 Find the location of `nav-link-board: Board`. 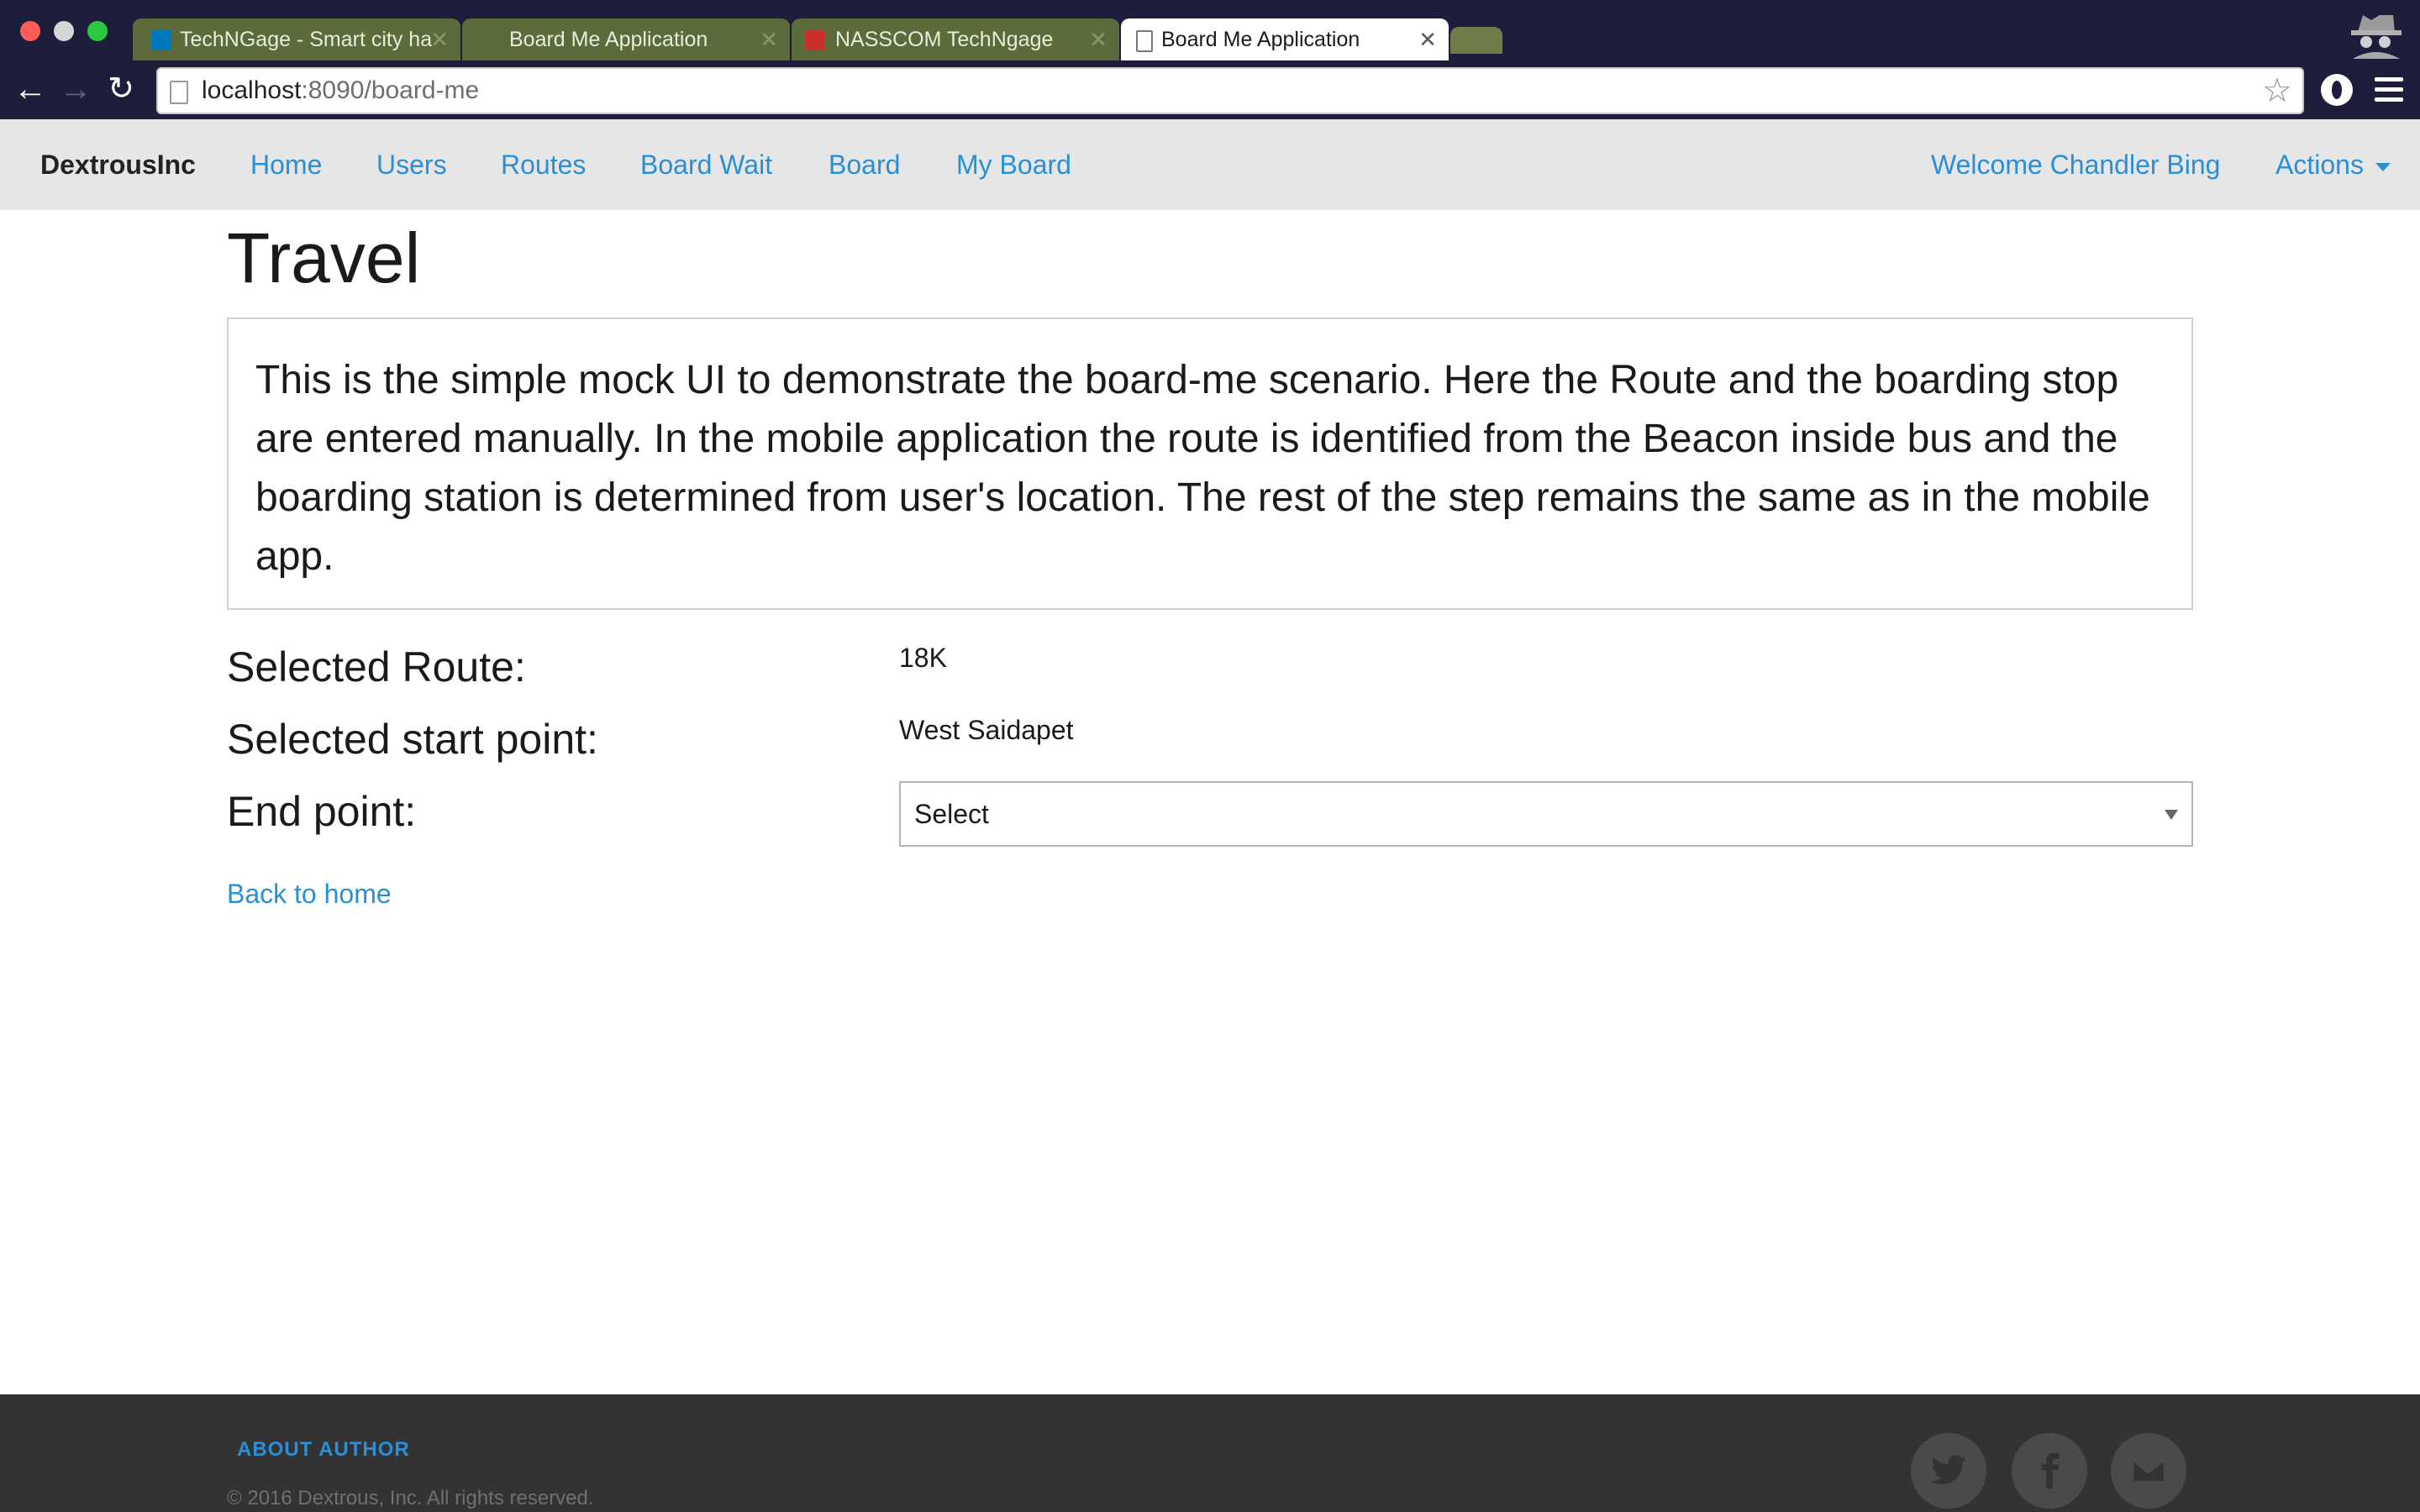

nav-link-board: Board is located at coordinates (865, 164).